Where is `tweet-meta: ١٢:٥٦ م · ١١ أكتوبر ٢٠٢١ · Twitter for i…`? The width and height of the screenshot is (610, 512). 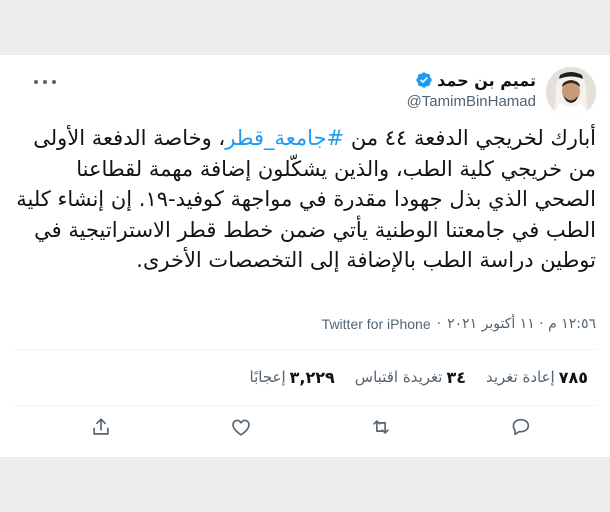
tweet-meta: ١٢:٥٦ م · ١١ أكتوبر ٢٠٢١ · Twitter for i… is located at coordinates (305, 324).